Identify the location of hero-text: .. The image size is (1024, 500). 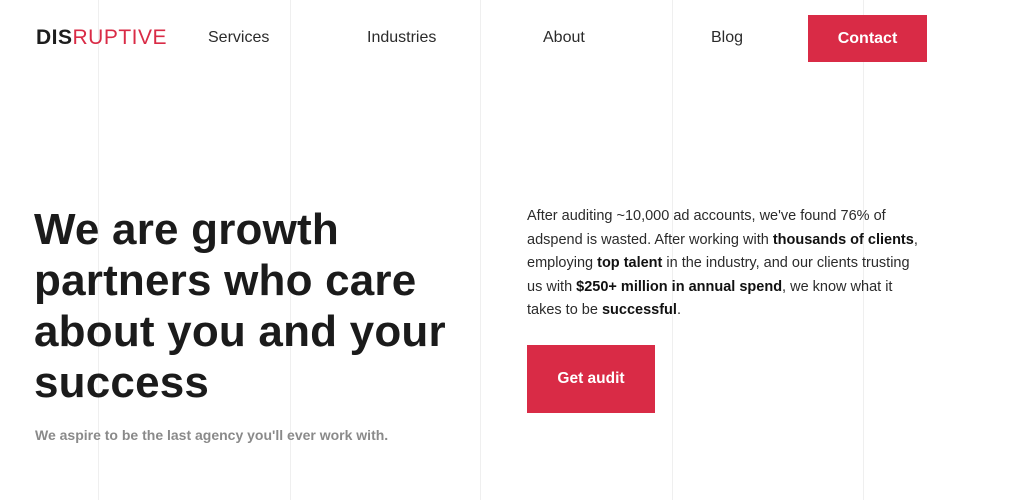
(678, 310).